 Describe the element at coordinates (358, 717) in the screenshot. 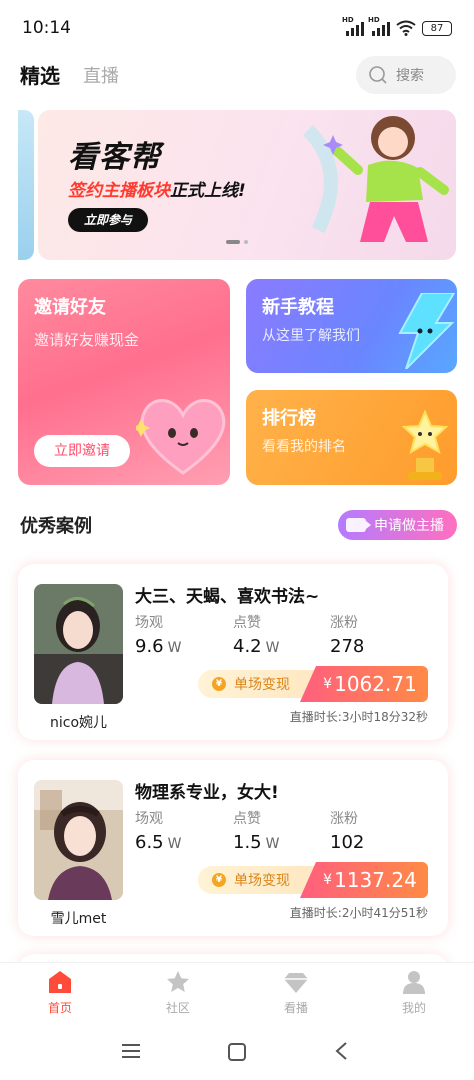

I see `live-duration: 直播时长:3小时18分32秒` at that location.